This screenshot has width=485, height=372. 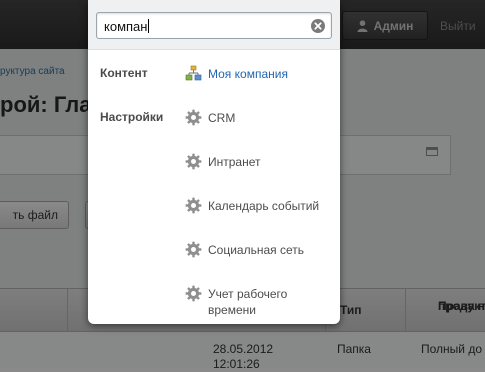 I want to click on result-work-time: Учет рабочего времени, so click(x=248, y=301).